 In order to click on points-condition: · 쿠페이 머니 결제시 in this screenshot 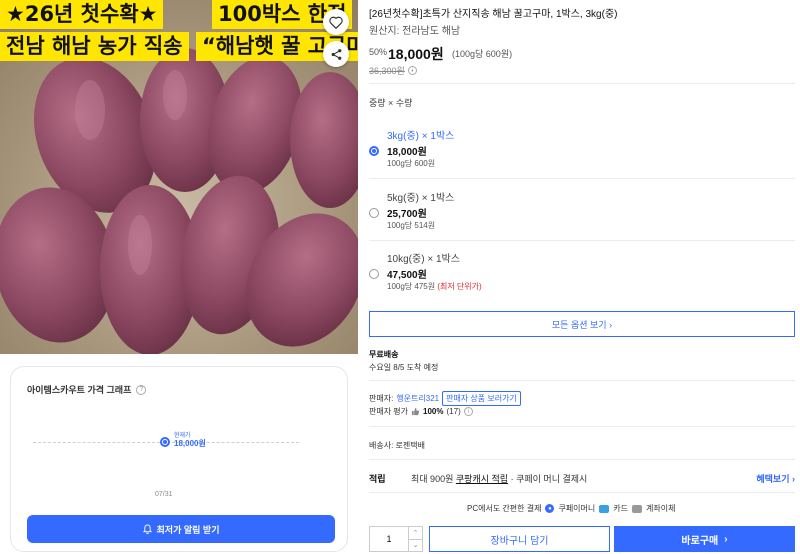, I will do `click(549, 479)`.